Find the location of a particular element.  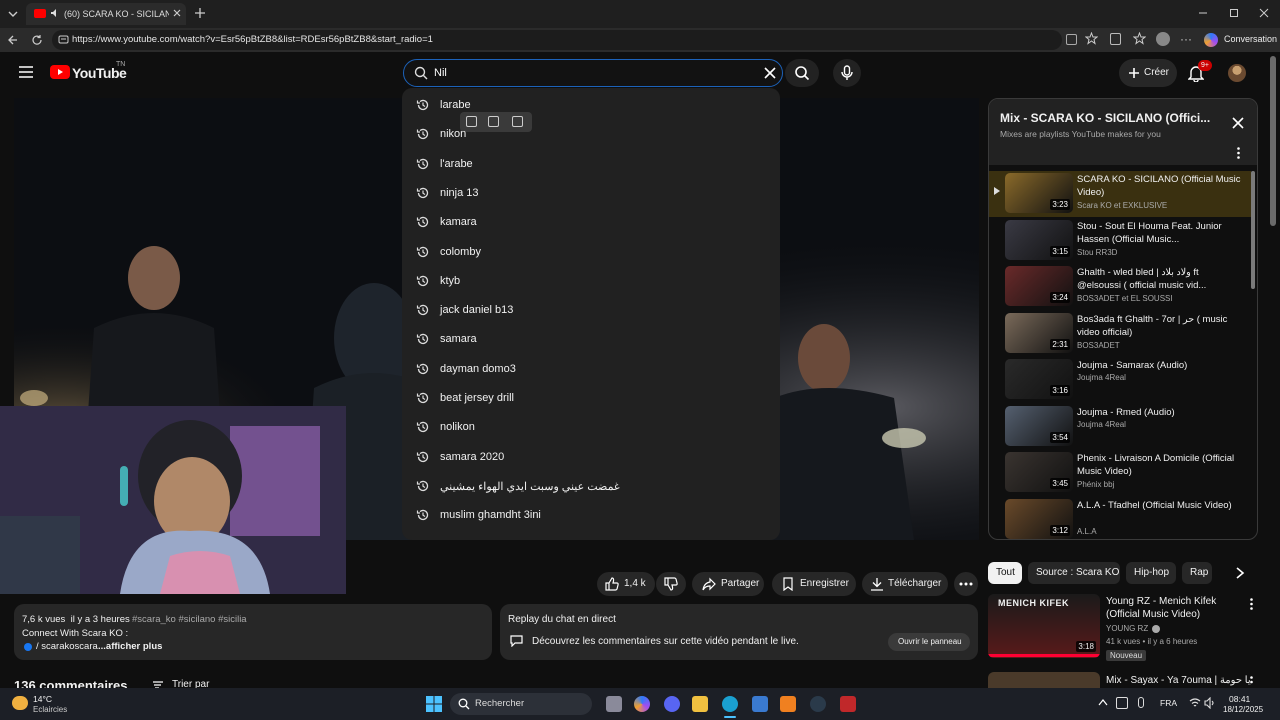

playlist-item: 3:54 Joujma - Rmed (Audio) Joujma 4Real is located at coordinates (1120, 427).